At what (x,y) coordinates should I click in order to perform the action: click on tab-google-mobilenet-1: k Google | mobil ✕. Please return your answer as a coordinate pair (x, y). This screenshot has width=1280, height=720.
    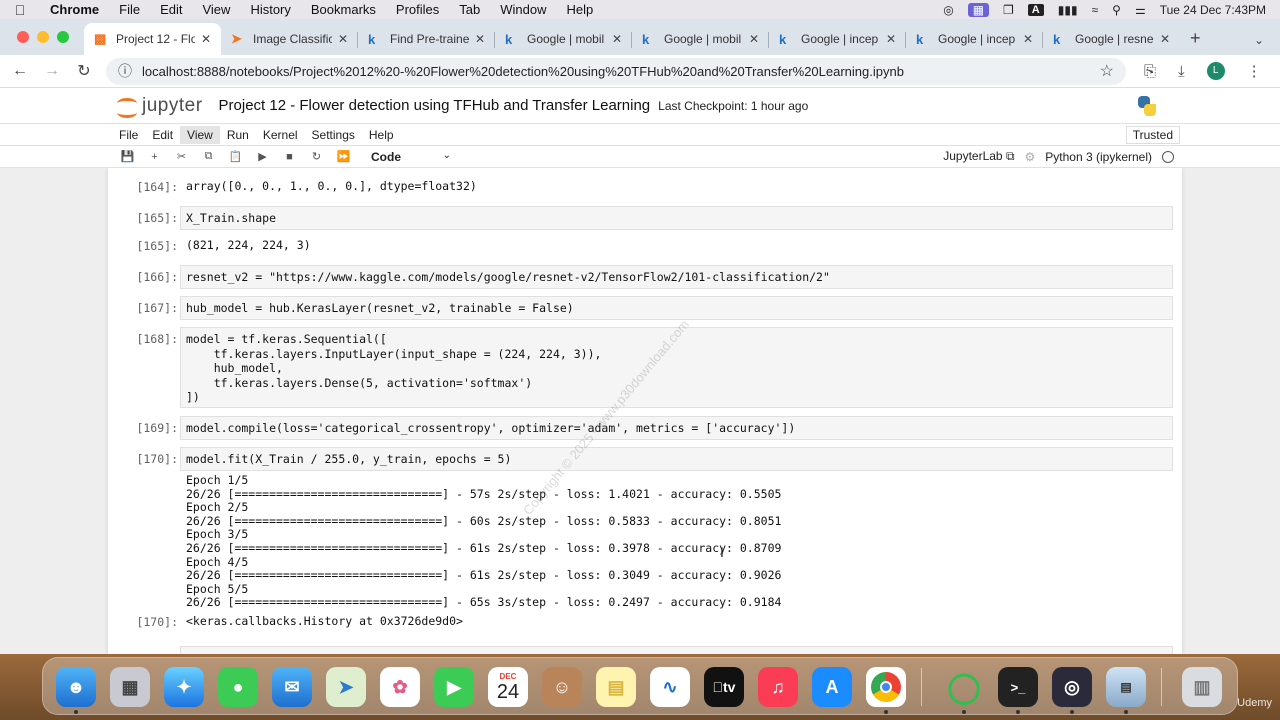
    Looking at the image, I should click on (563, 39).